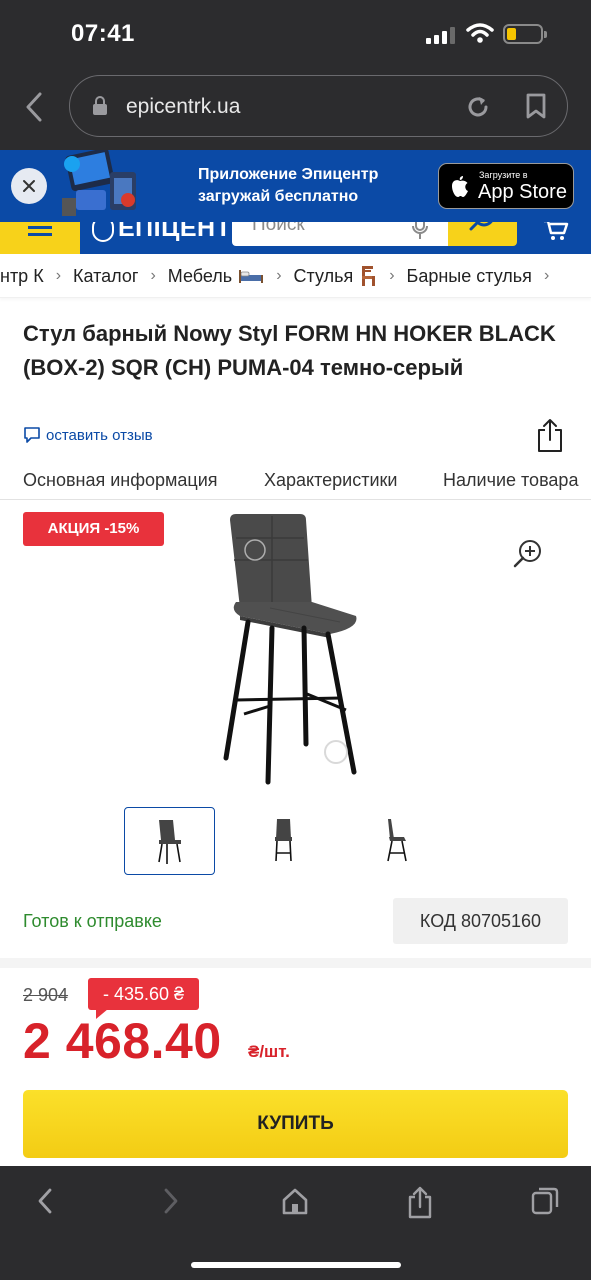 Image resolution: width=591 pixels, height=1280 pixels. I want to click on share-icon, so click(550, 436).